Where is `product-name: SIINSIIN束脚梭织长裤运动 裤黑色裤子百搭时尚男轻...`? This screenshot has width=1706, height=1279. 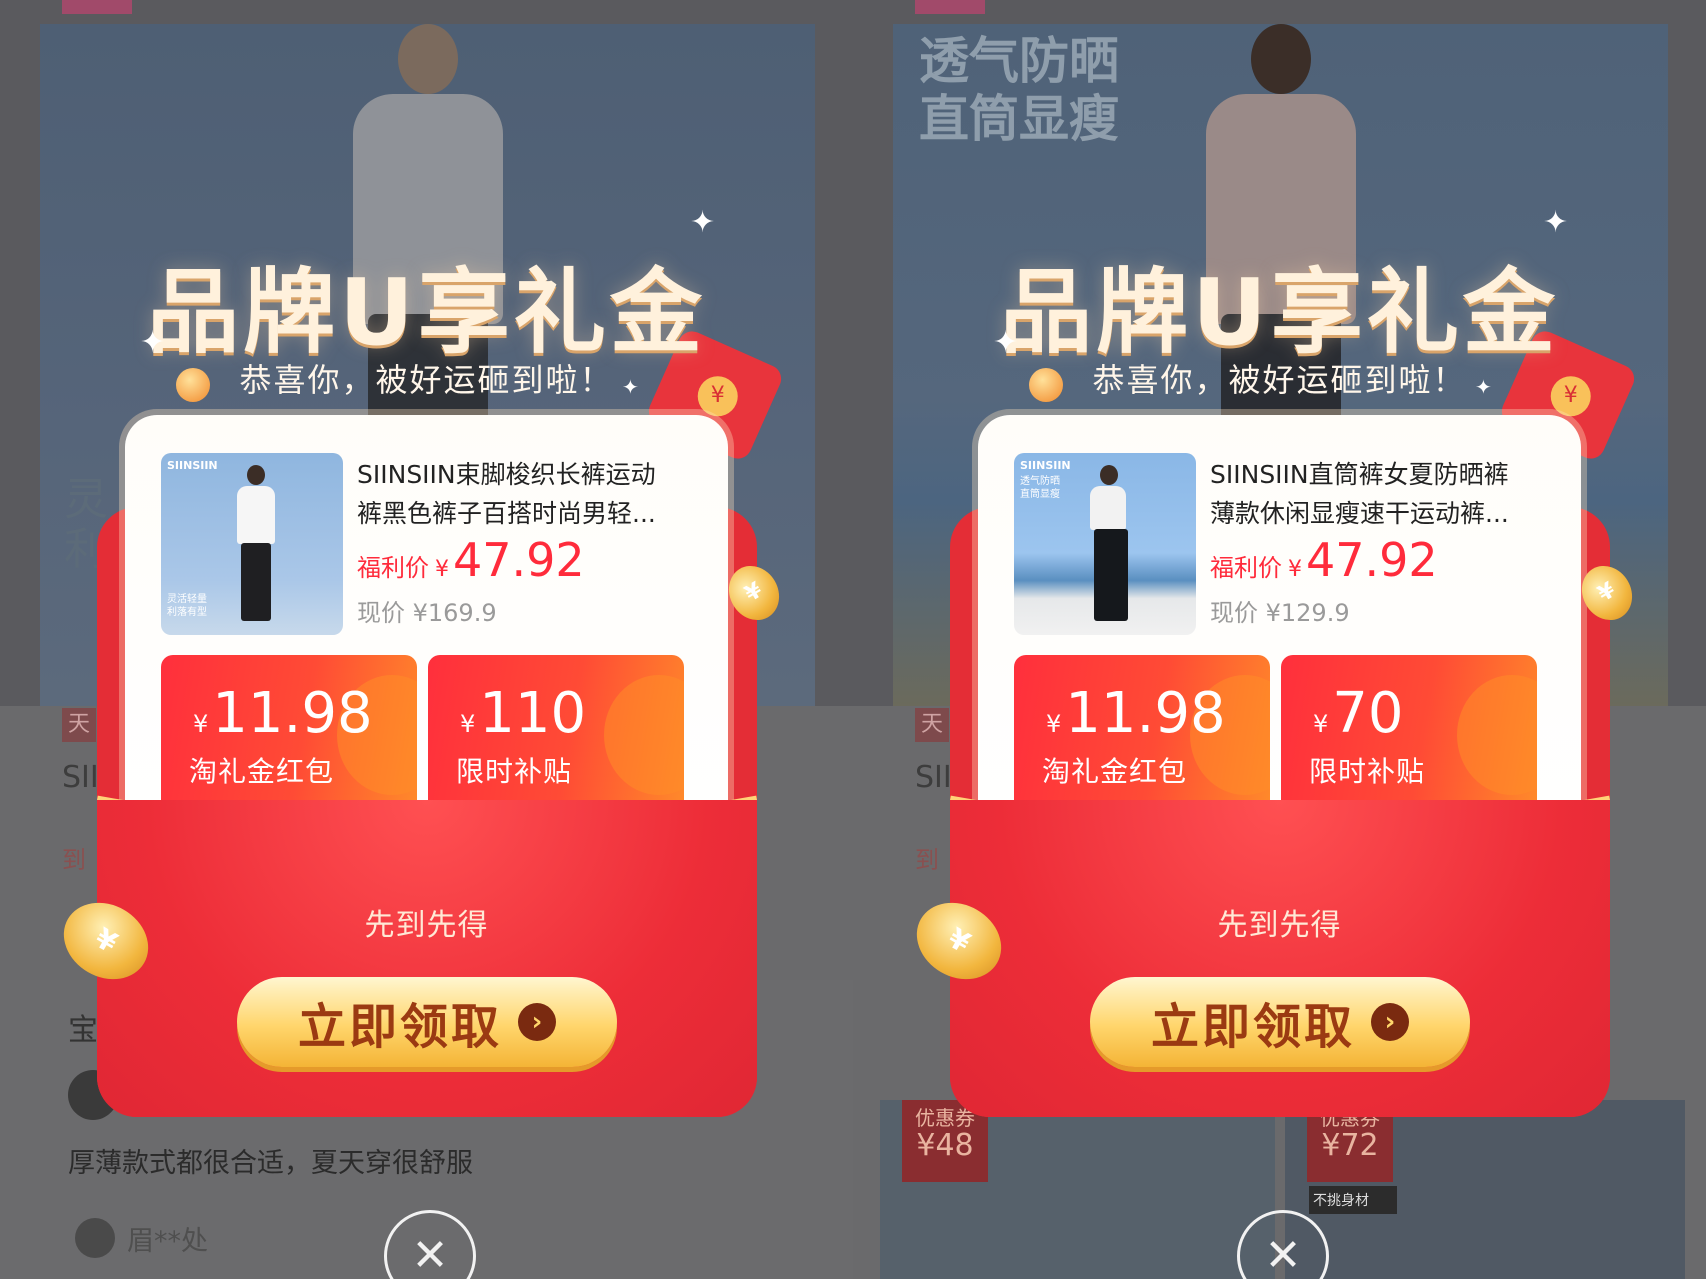
product-name: SIINSIIN束脚梭织长裤运动 裤黑色裤子百搭时尚男轻... is located at coordinates (522, 494).